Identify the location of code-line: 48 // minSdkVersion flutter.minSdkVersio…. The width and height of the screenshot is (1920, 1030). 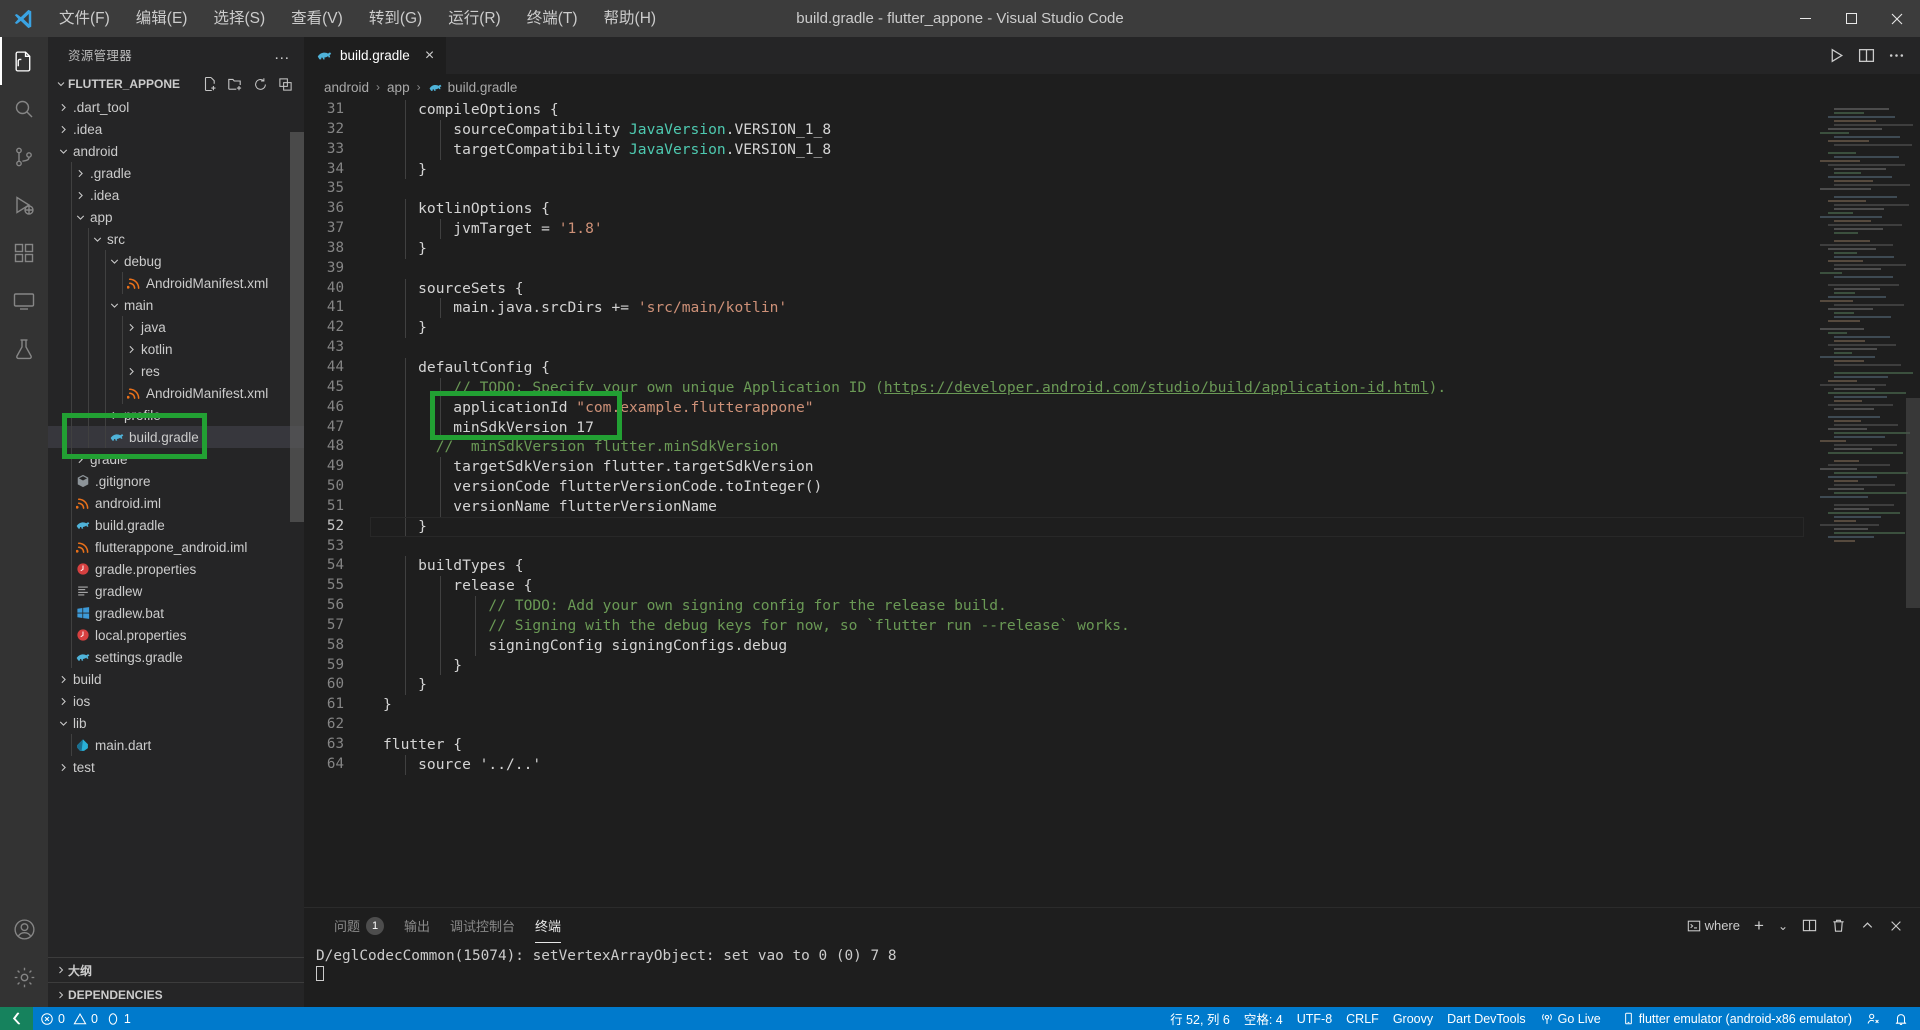
(1060, 447).